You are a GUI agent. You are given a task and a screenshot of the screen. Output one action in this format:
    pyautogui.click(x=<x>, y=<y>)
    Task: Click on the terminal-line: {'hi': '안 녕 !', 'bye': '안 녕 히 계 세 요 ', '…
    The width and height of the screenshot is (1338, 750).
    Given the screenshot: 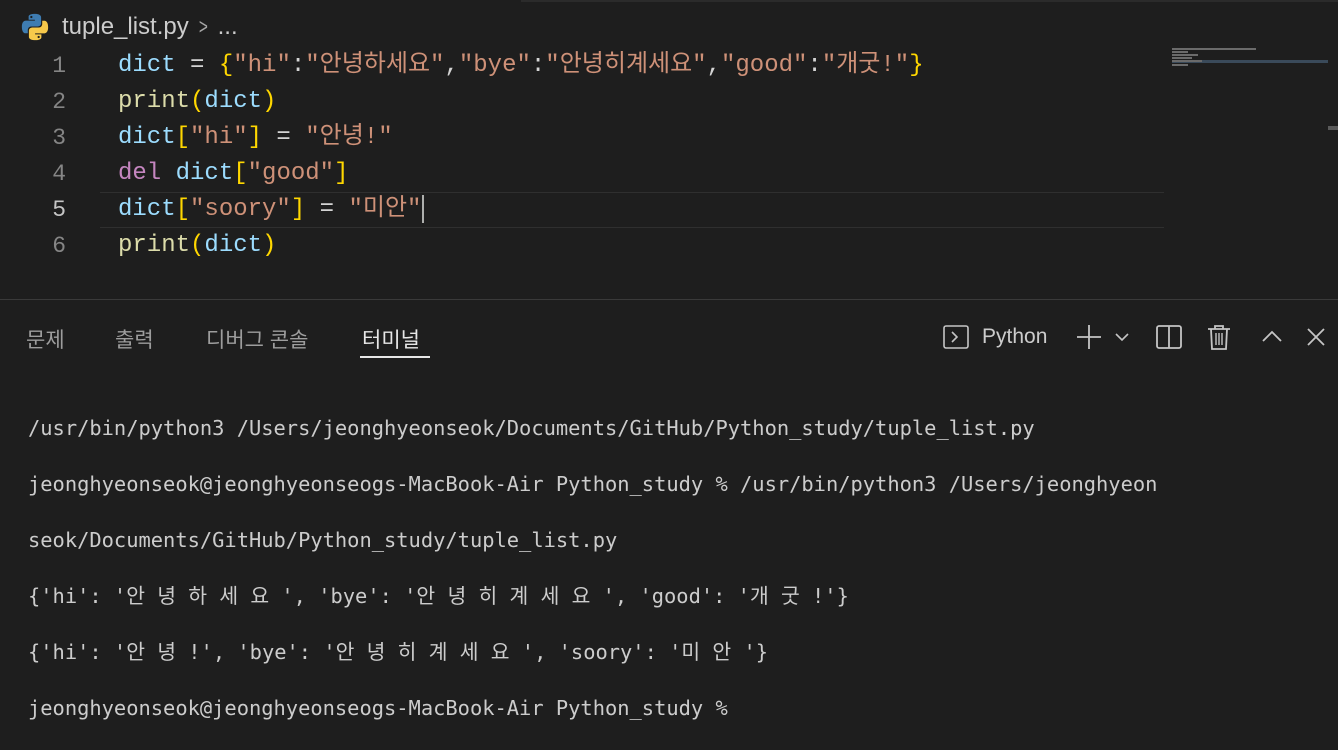 What is the action you would take?
    pyautogui.click(x=398, y=652)
    